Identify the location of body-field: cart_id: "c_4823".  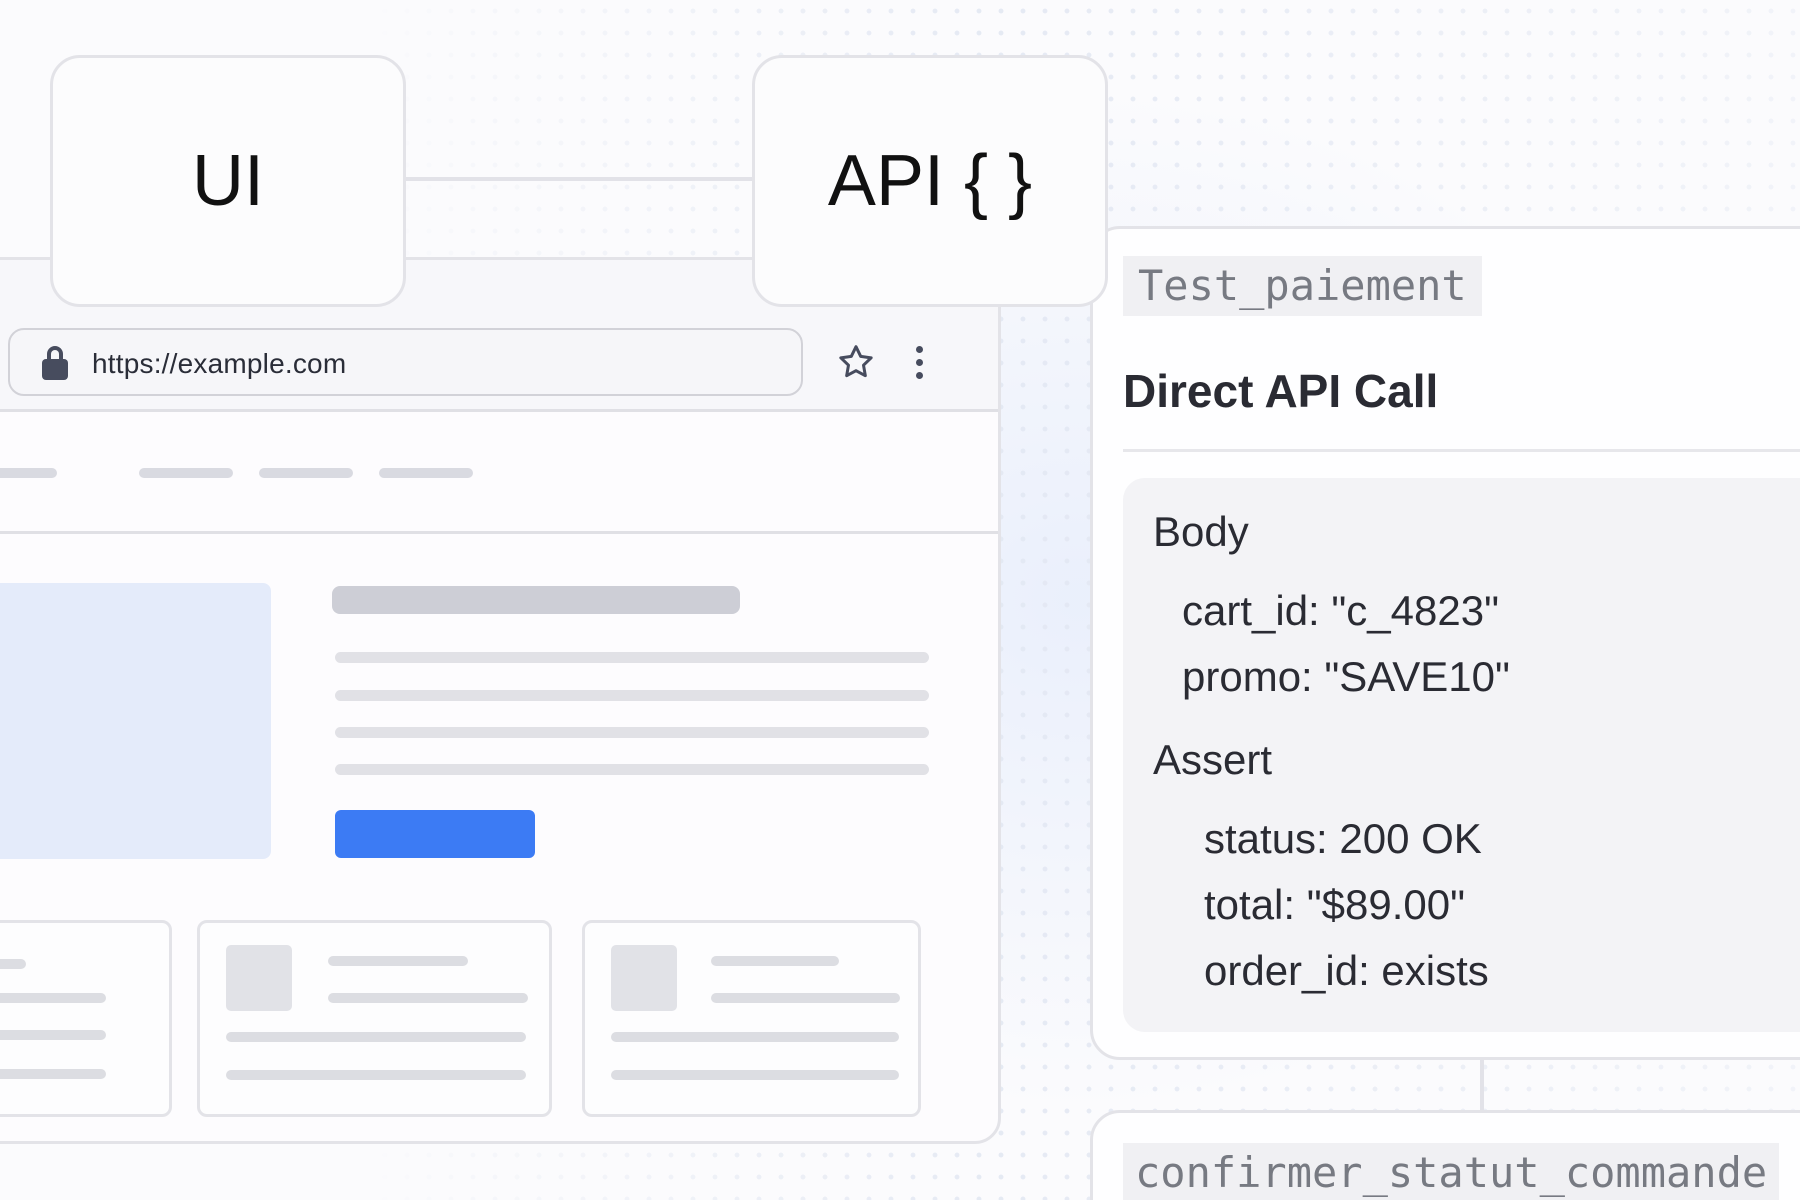
(1341, 610).